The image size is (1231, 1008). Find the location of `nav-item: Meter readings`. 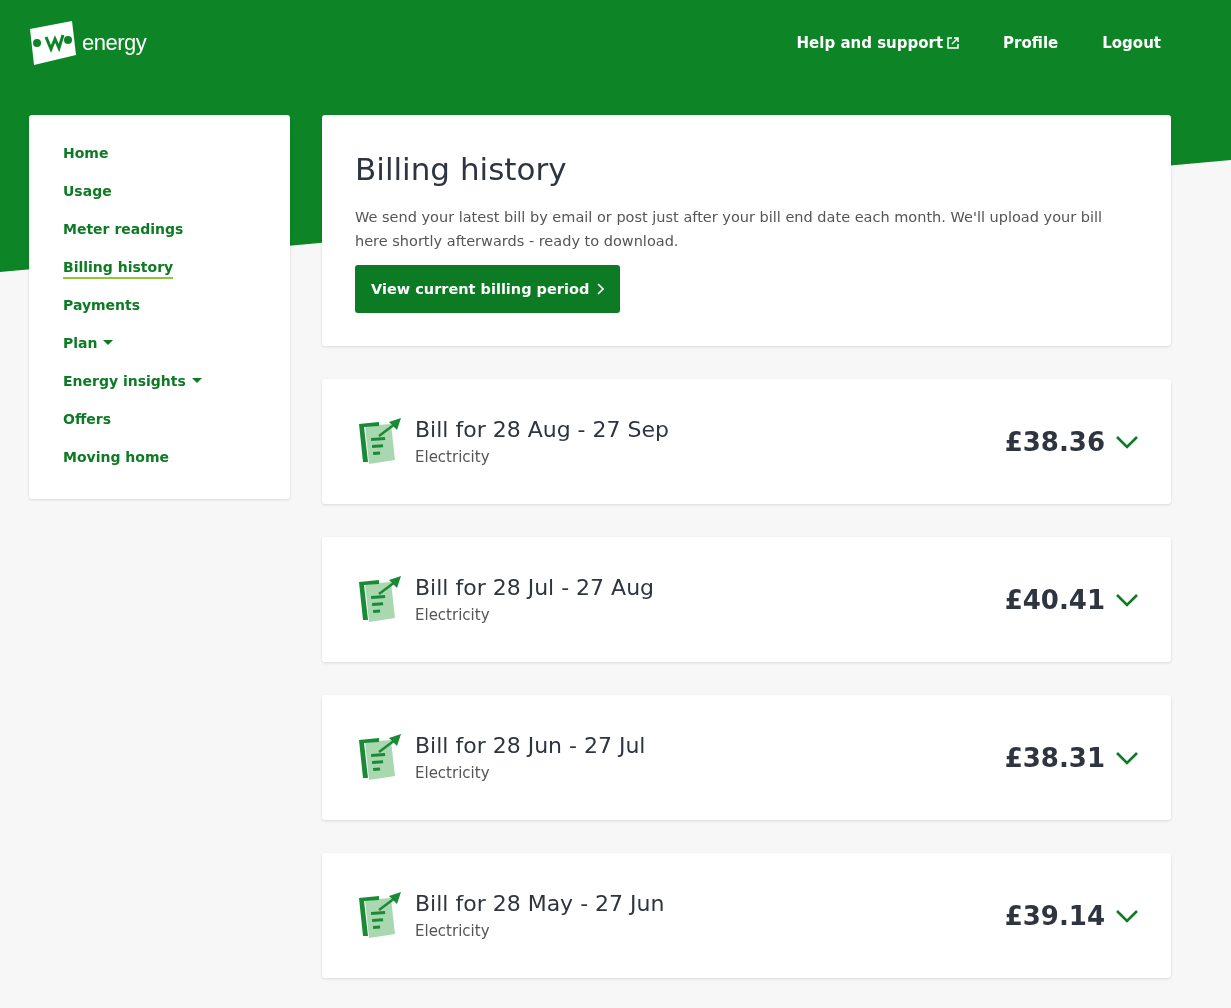

nav-item: Meter readings is located at coordinates (123, 231).